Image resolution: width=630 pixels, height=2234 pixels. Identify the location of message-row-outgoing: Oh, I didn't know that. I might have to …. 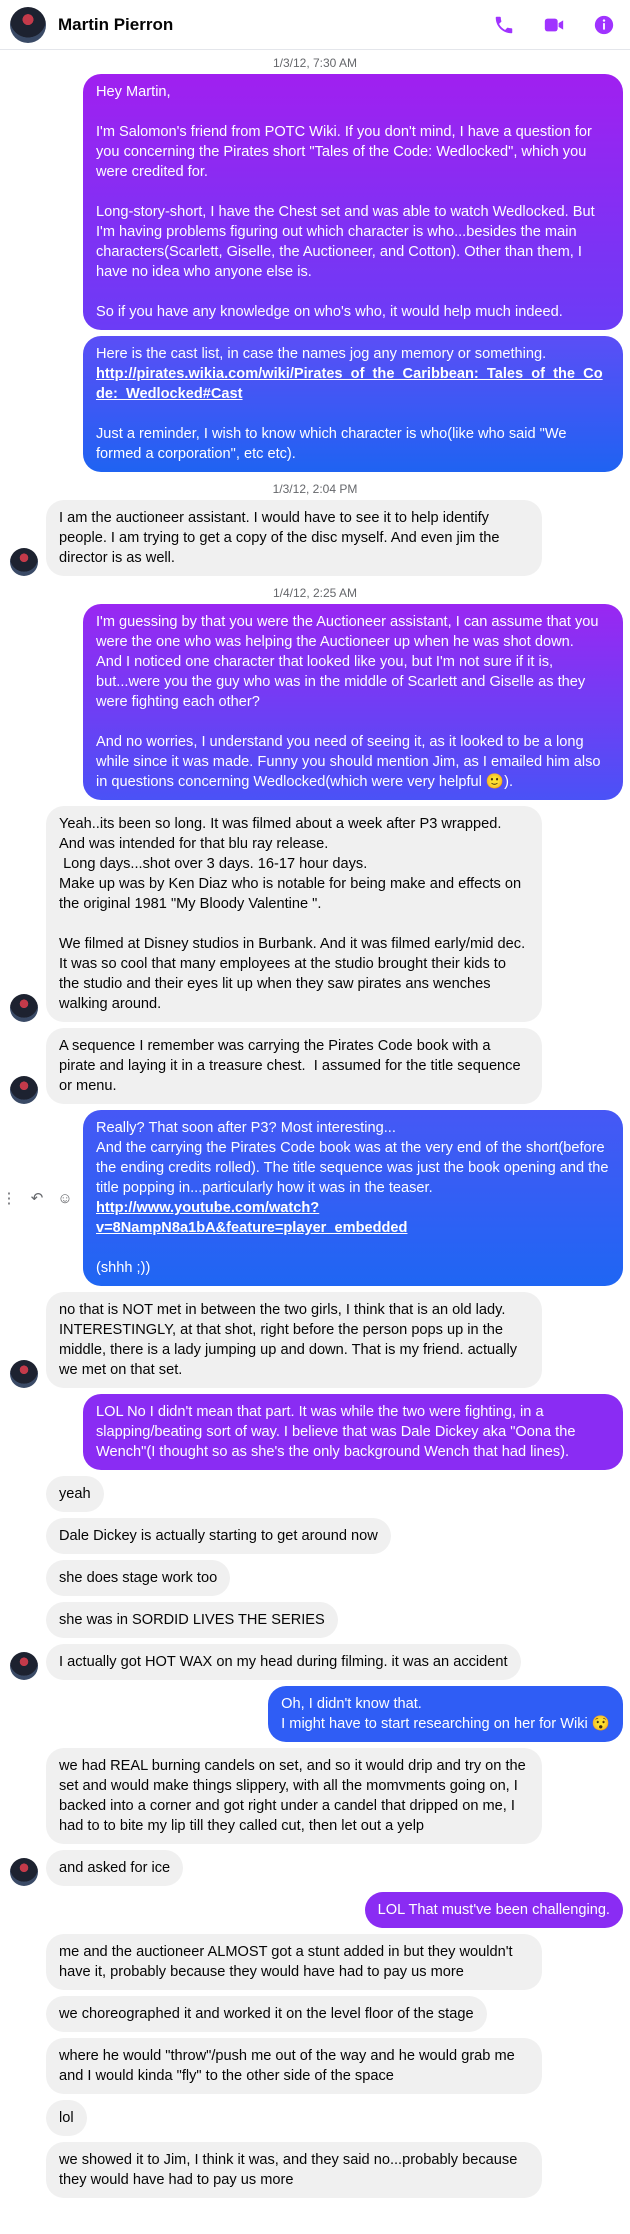
(315, 1714).